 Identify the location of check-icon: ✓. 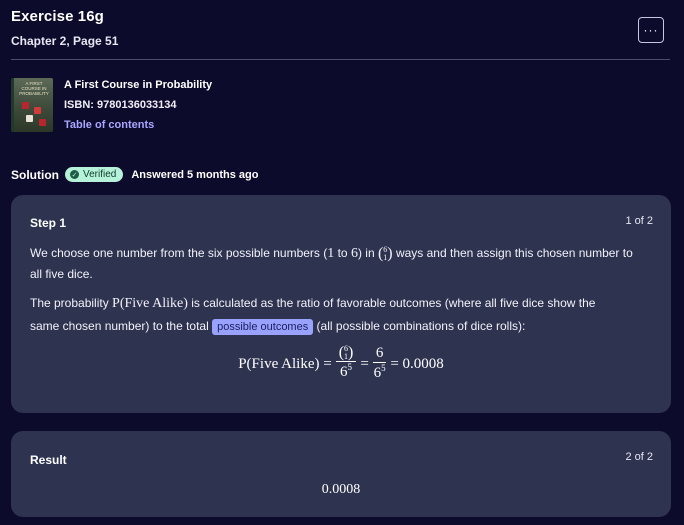
(74, 174).